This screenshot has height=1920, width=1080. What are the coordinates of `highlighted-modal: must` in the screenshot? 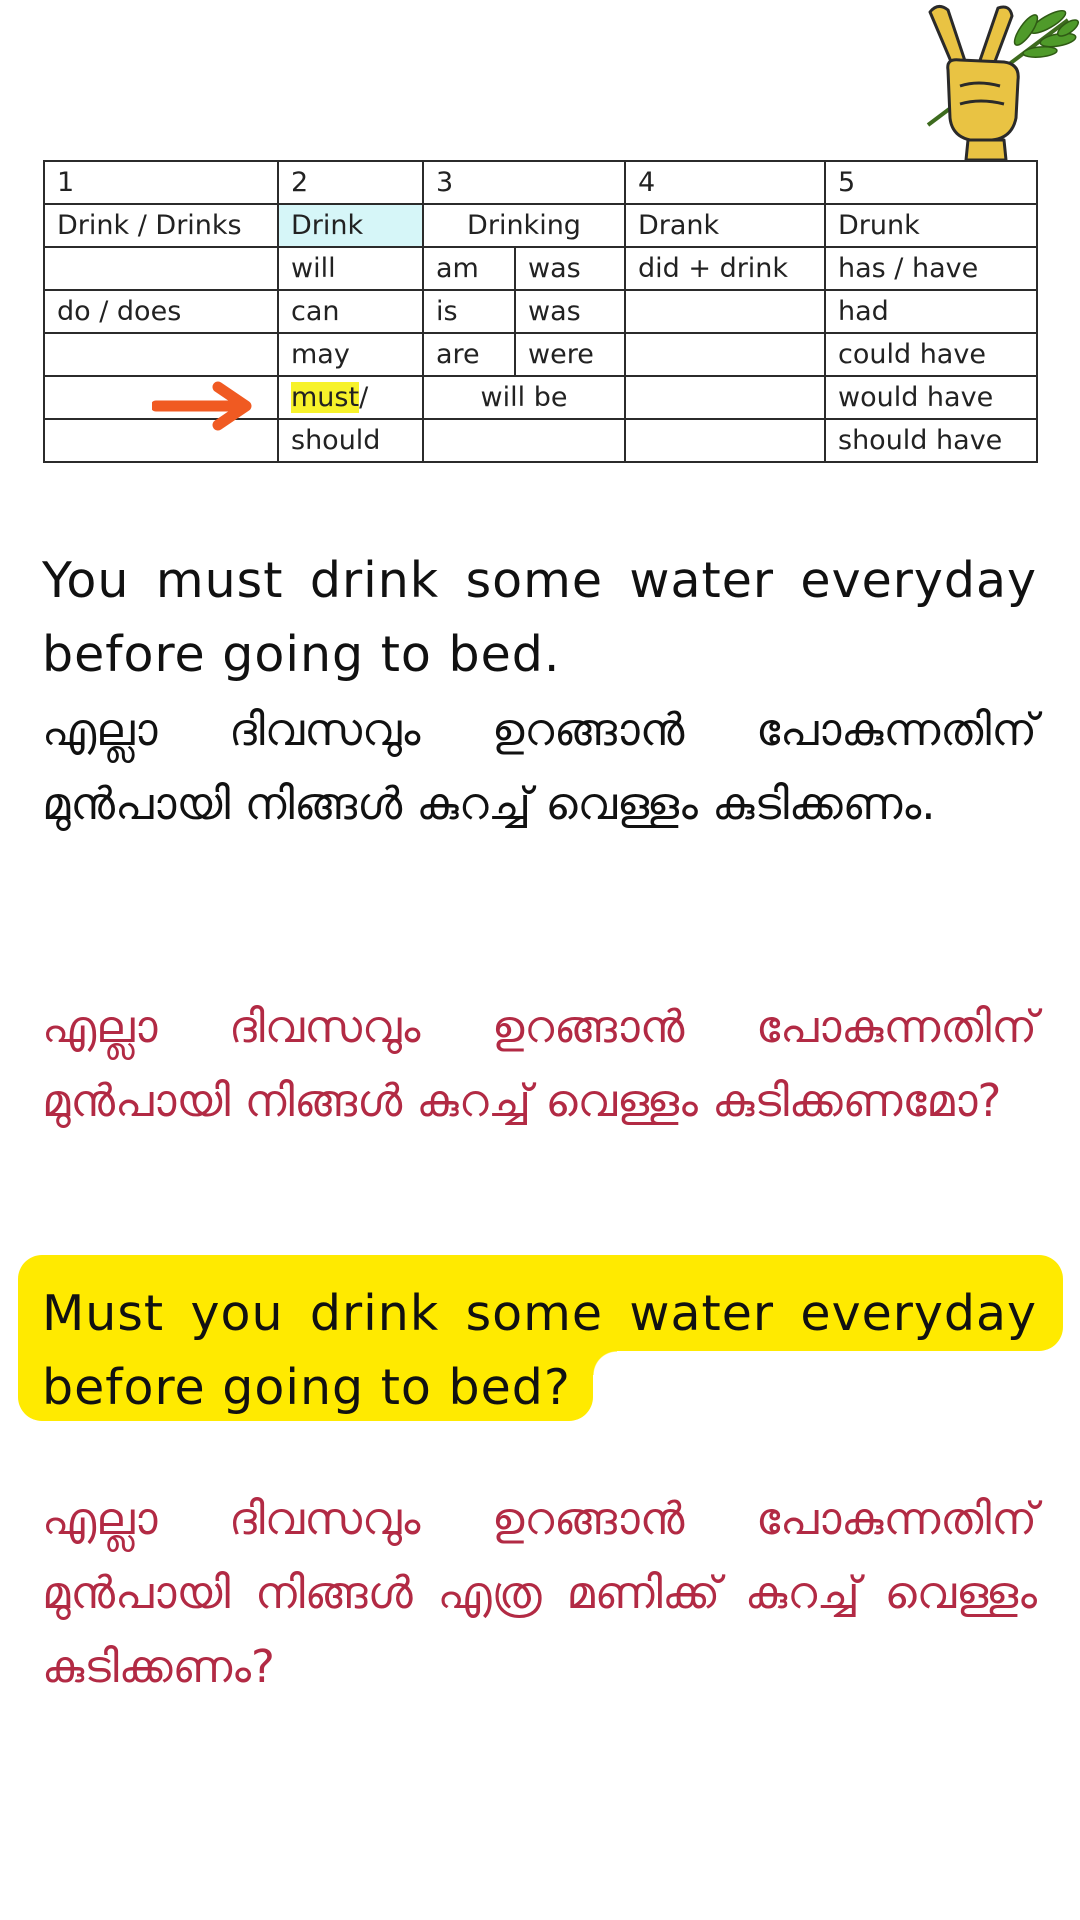 It's located at (325, 397).